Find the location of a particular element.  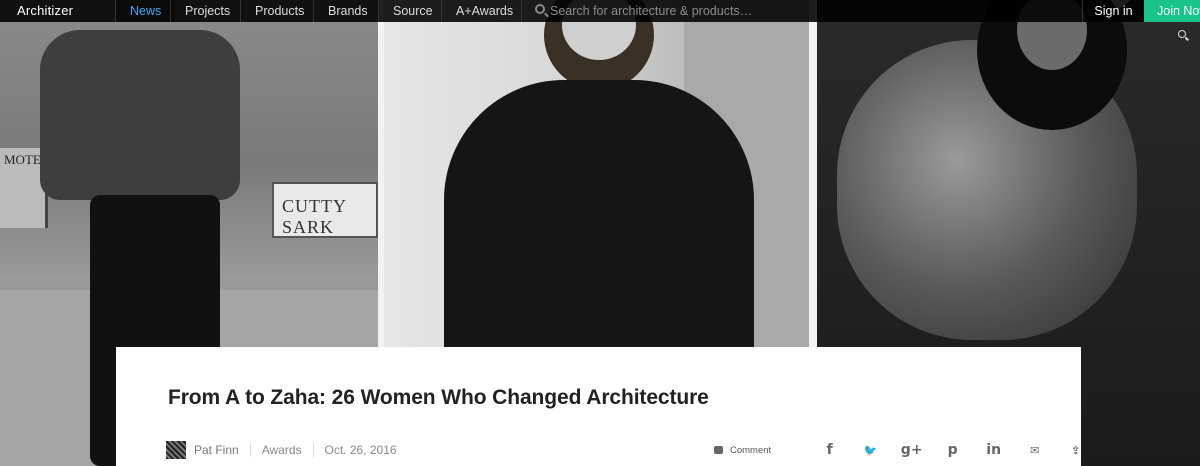

google-plus-icon: g+ is located at coordinates (911, 450).